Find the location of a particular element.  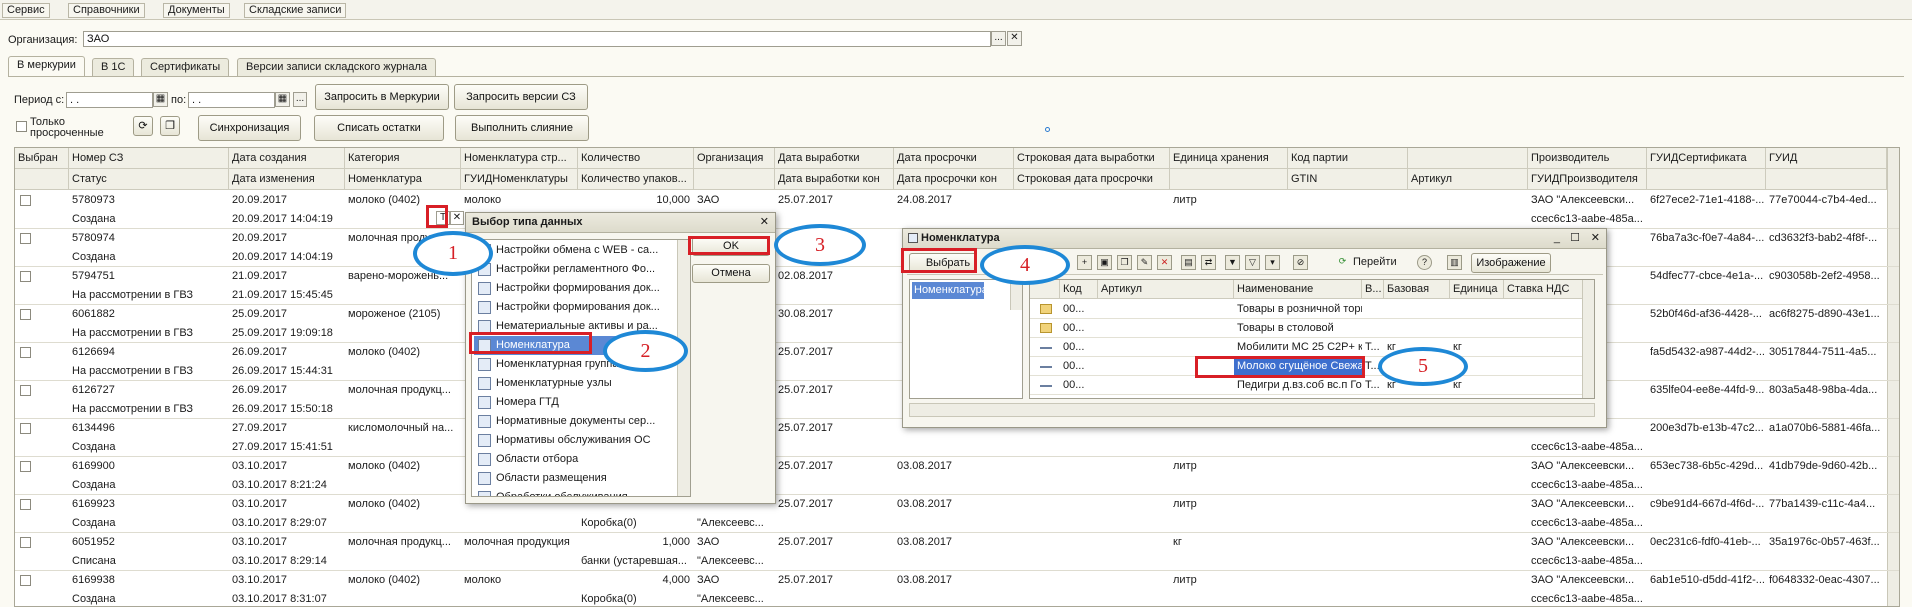

menu-directories: Справочники is located at coordinates (106, 10).